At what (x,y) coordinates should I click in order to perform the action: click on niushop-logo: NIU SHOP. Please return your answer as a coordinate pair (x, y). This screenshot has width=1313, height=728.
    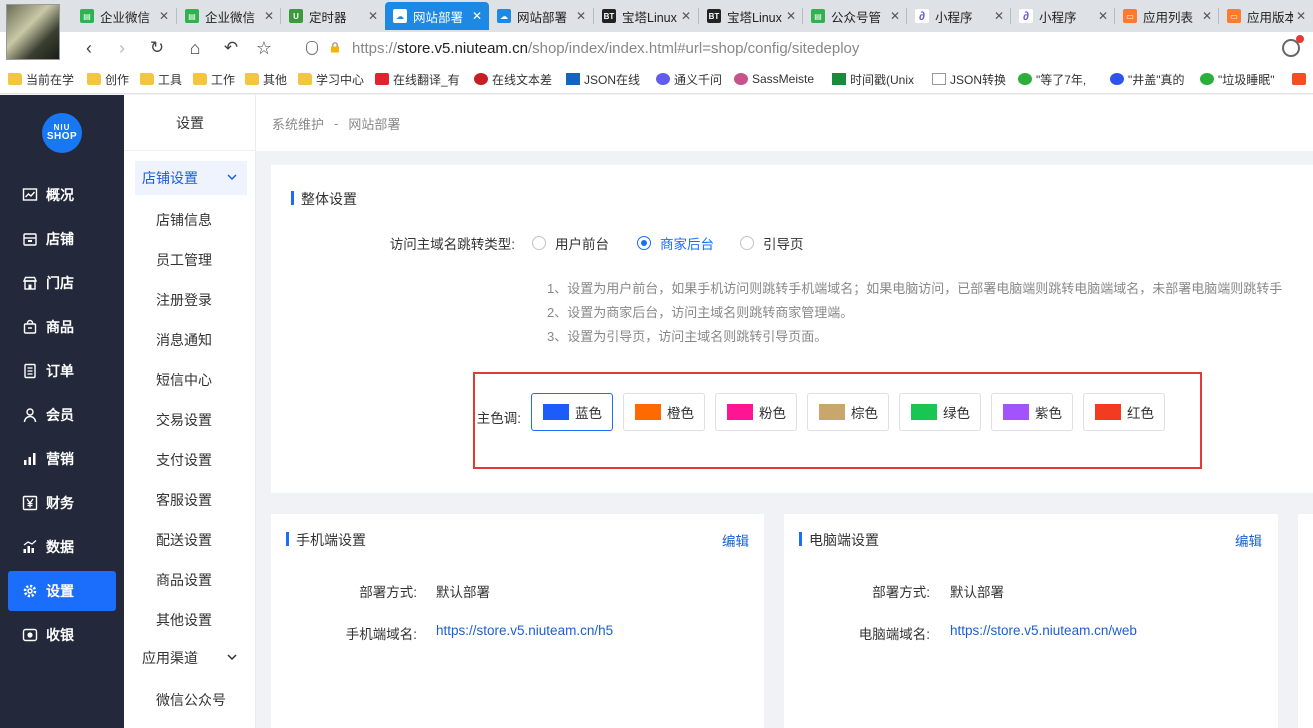
    Looking at the image, I should click on (62, 133).